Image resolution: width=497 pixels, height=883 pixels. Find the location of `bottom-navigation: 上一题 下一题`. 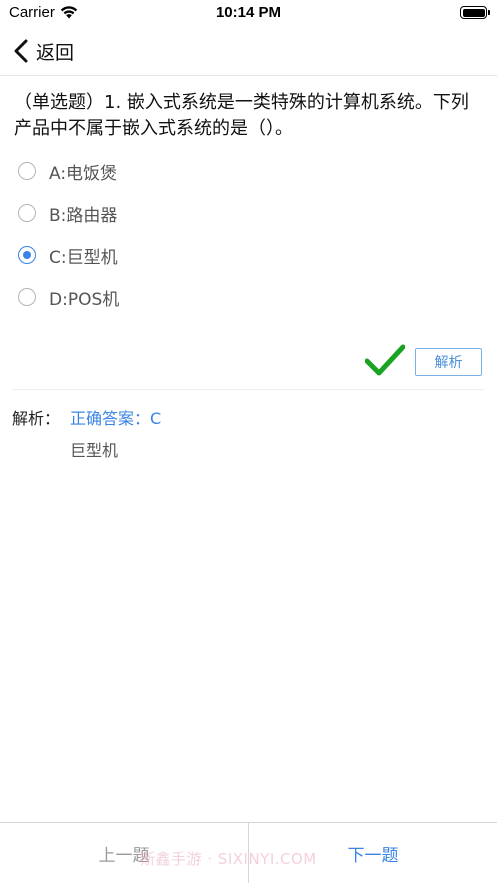

bottom-navigation: 上一题 下一题 is located at coordinates (248, 852).